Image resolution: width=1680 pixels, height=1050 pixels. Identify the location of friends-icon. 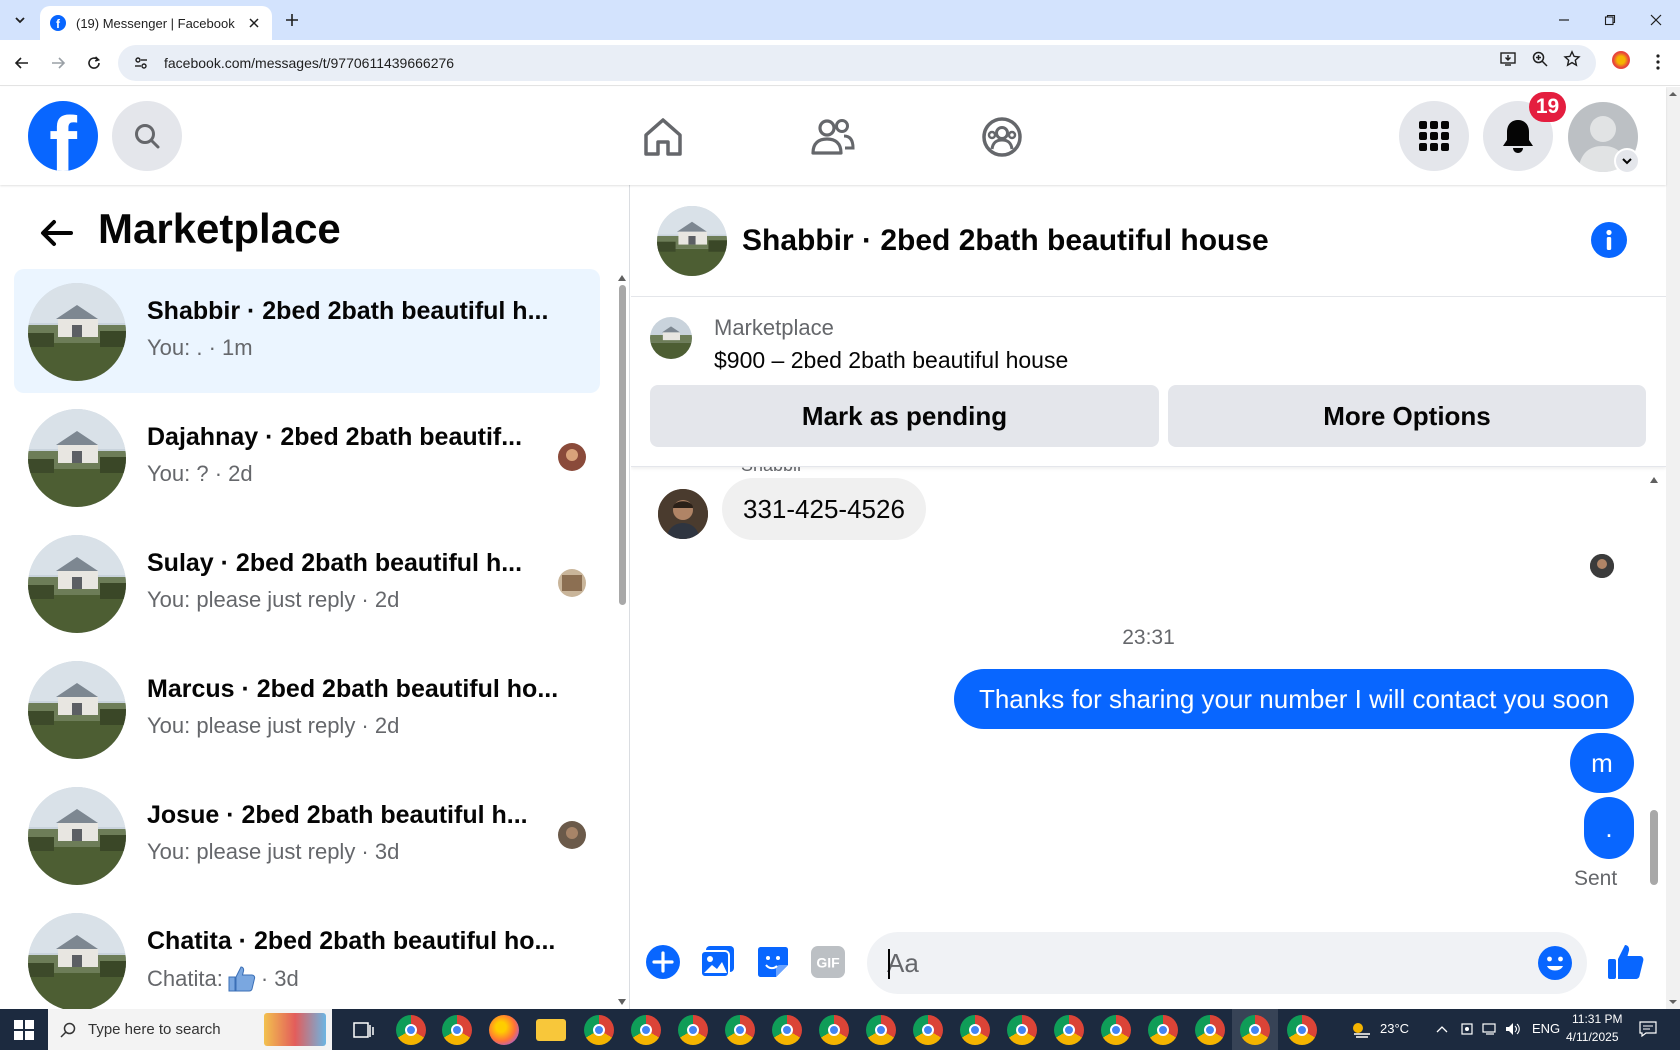
(833, 137).